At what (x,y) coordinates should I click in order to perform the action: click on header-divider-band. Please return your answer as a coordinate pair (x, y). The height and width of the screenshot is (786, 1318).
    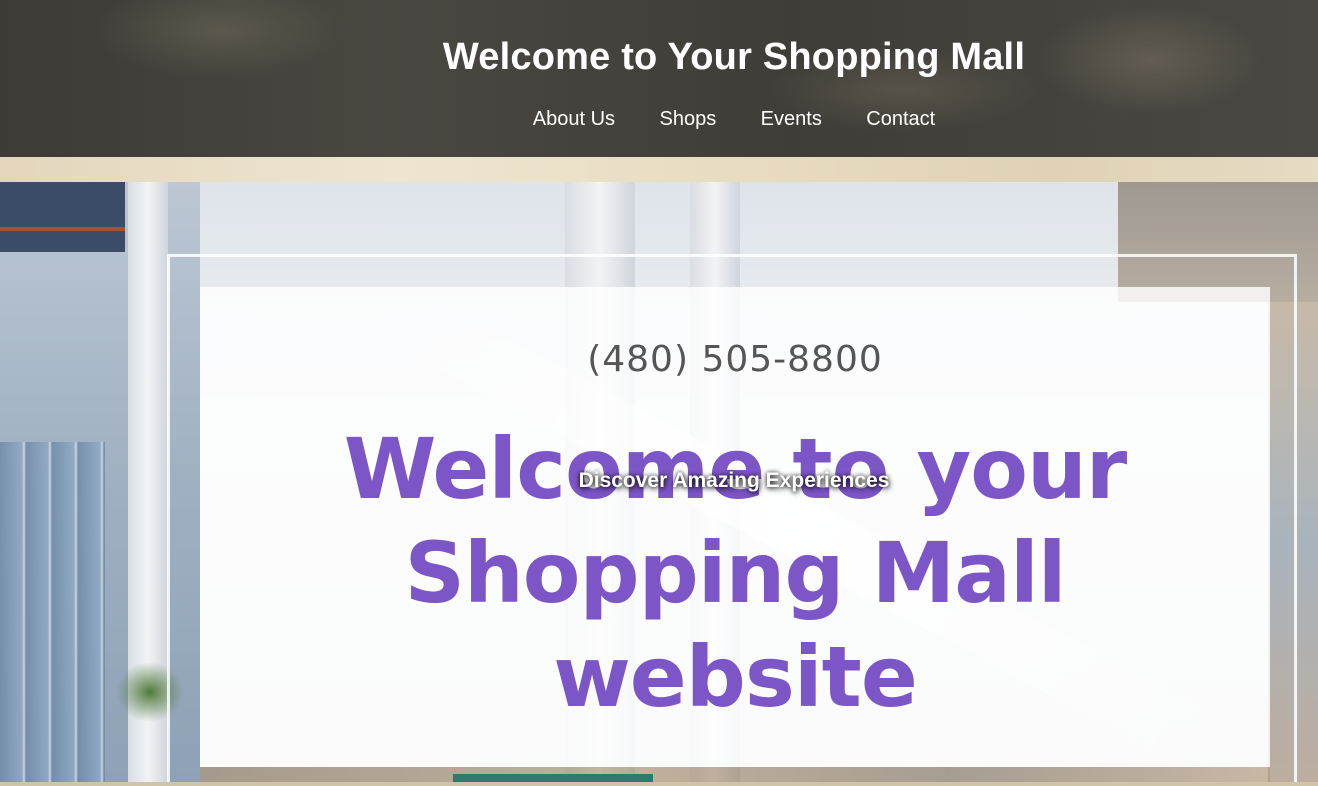
    Looking at the image, I should click on (659, 169).